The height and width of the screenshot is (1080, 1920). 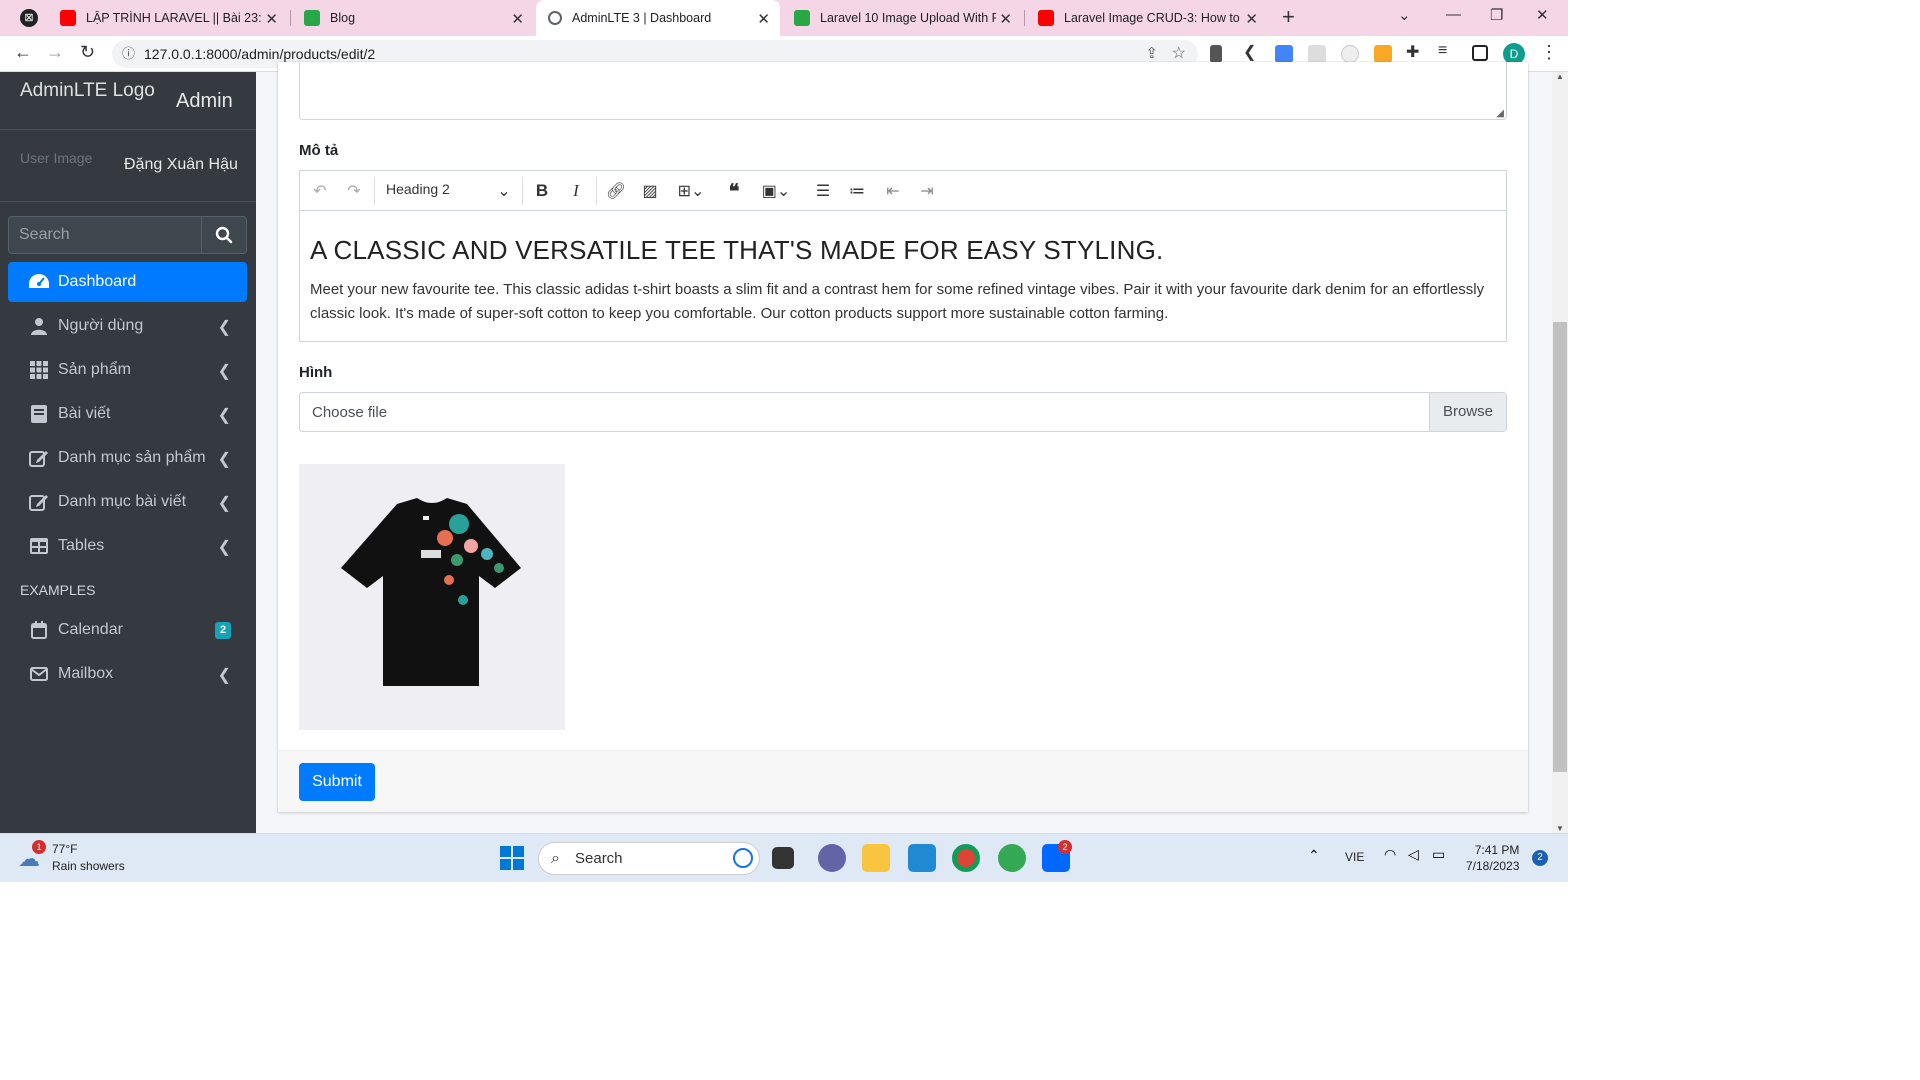 What do you see at coordinates (1480, 53) in the screenshot?
I see `side-panel-icon` at bounding box center [1480, 53].